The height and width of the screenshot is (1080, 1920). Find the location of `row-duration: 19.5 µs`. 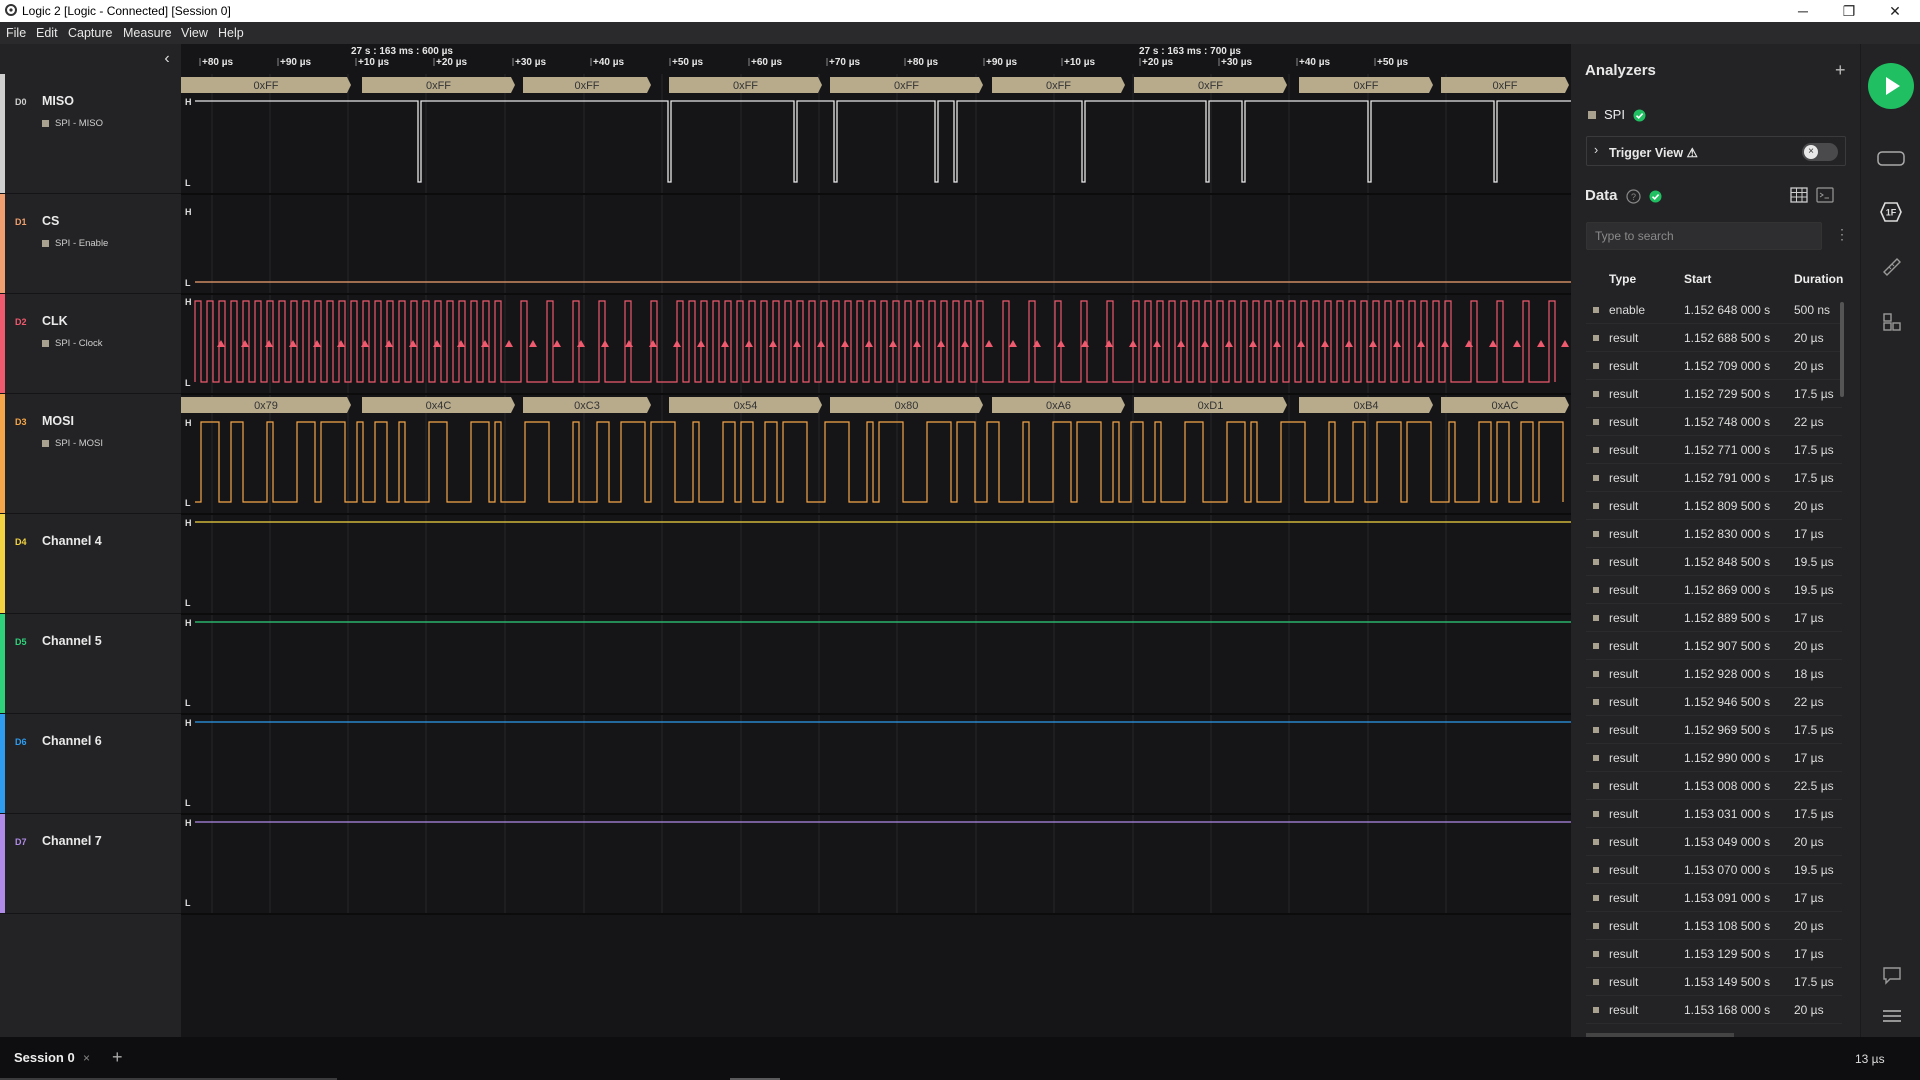

row-duration: 19.5 µs is located at coordinates (1814, 562).